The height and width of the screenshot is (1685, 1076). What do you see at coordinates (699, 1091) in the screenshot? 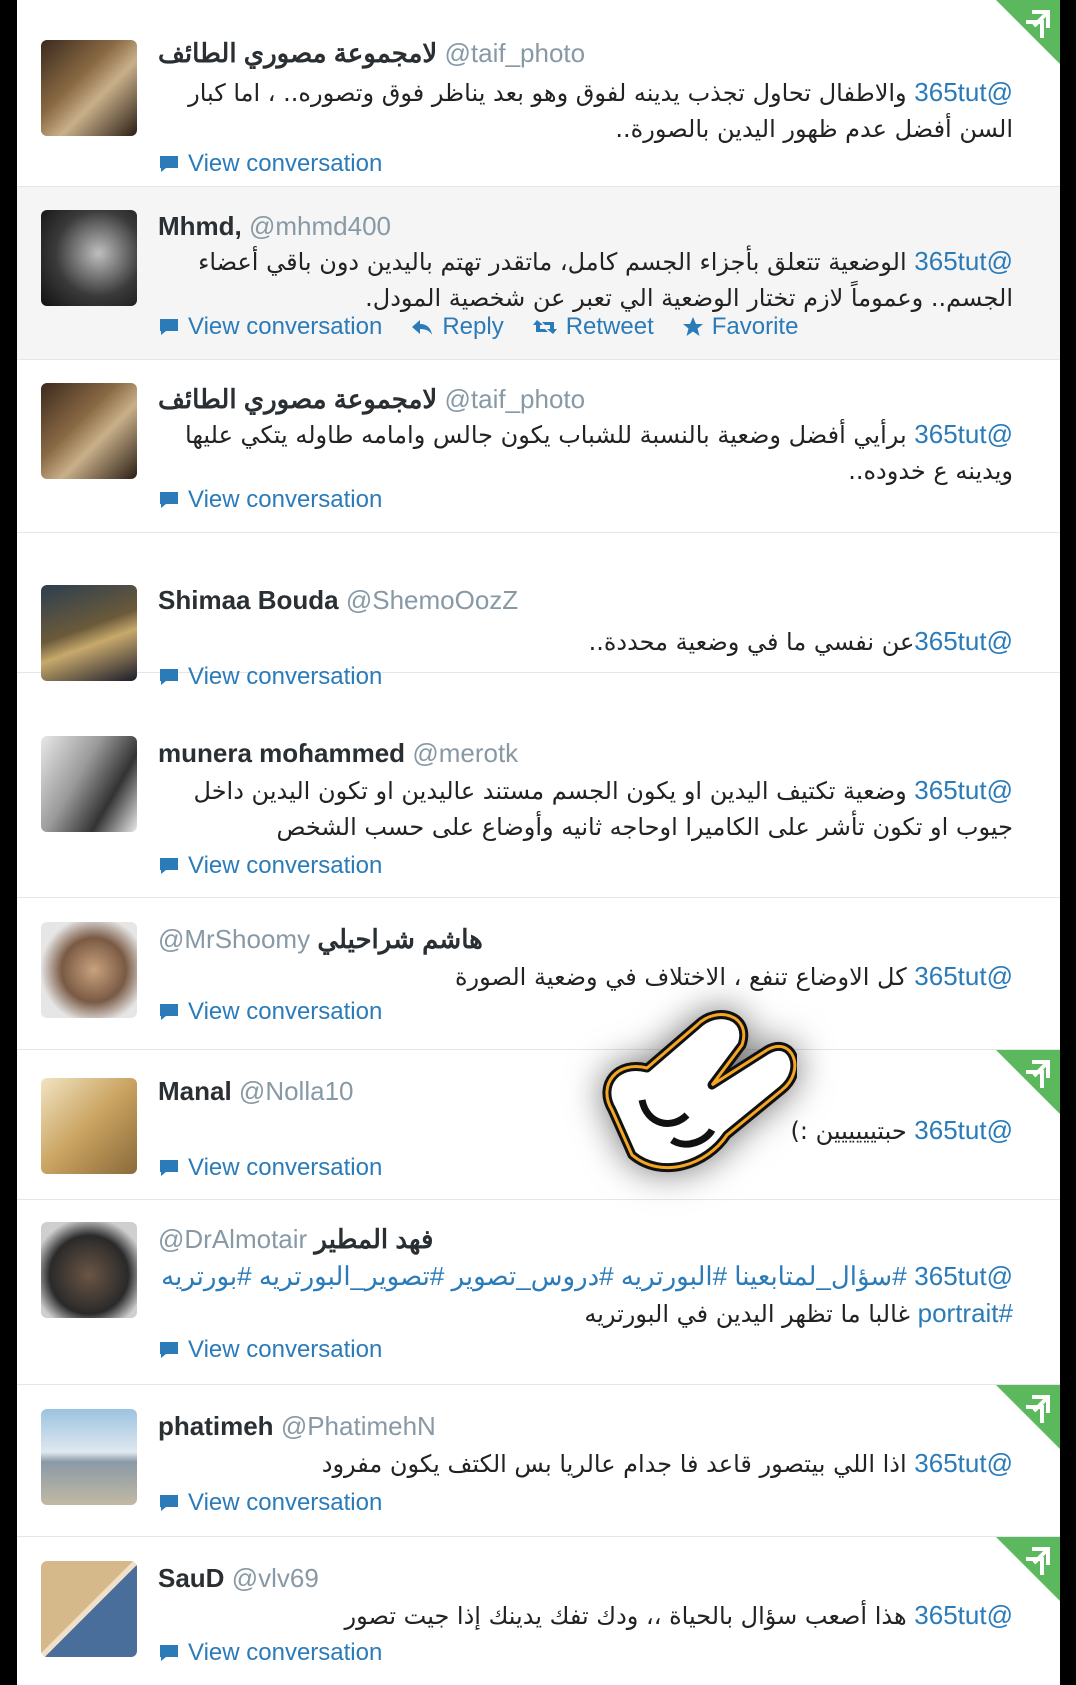
I see `peace-hand-icon` at bounding box center [699, 1091].